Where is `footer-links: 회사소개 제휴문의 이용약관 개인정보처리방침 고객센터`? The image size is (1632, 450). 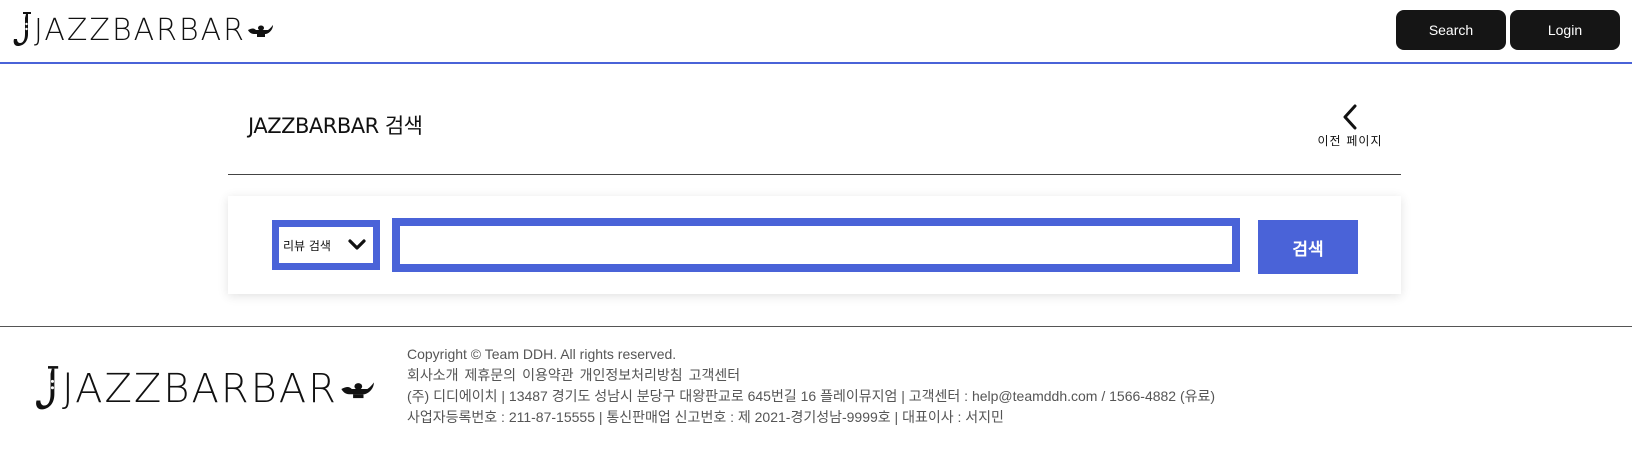 footer-links: 회사소개 제휴문의 이용약관 개인정보처리방침 고객센터 is located at coordinates (811, 375).